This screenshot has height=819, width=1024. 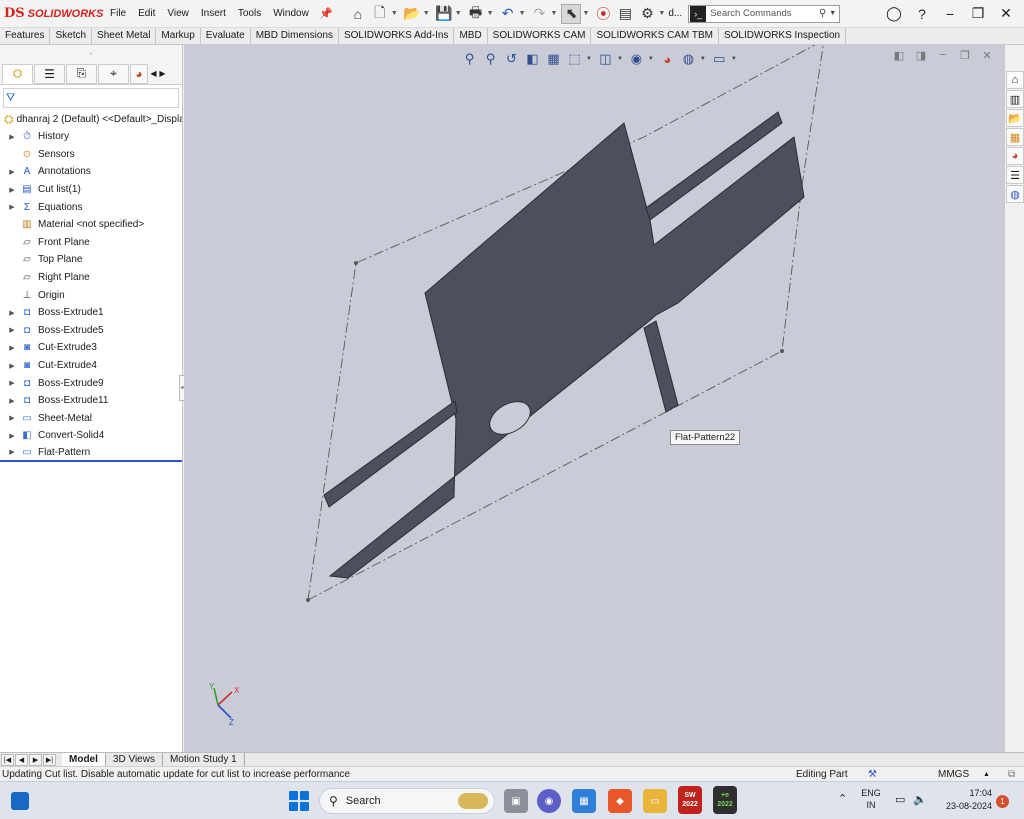 I want to click on appearances-icon: ◕, so click(x=1015, y=156).